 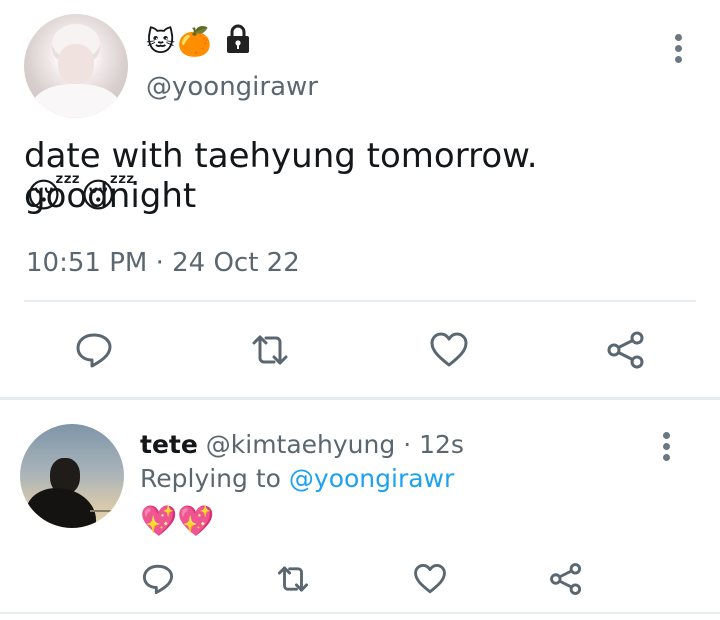 I want to click on display-name: 🐱🍊, so click(x=198, y=42).